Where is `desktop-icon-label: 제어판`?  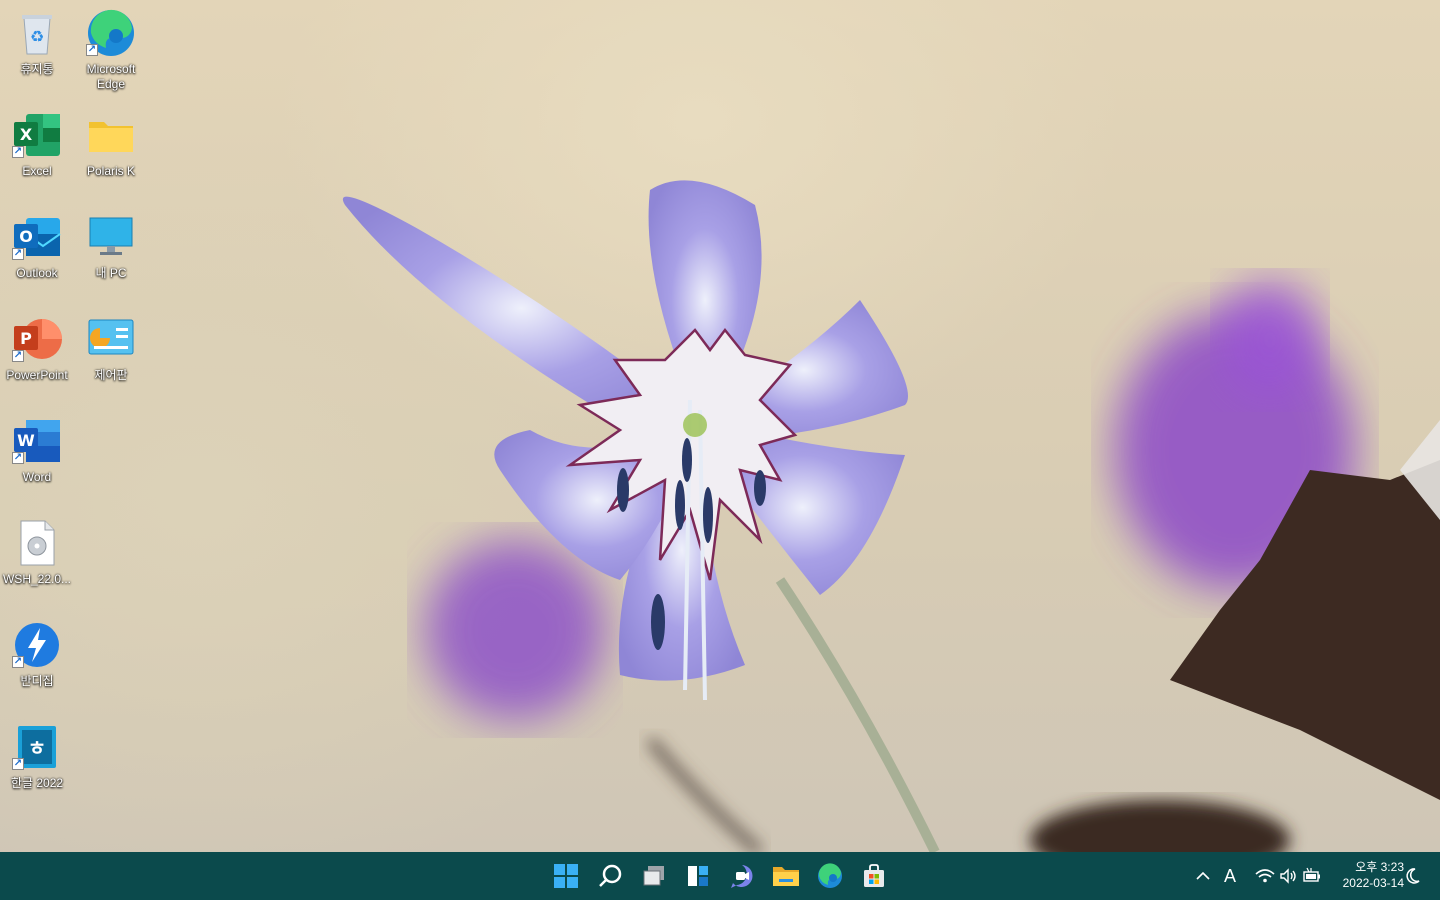
desktop-icon-label: 제어판 is located at coordinates (111, 375).